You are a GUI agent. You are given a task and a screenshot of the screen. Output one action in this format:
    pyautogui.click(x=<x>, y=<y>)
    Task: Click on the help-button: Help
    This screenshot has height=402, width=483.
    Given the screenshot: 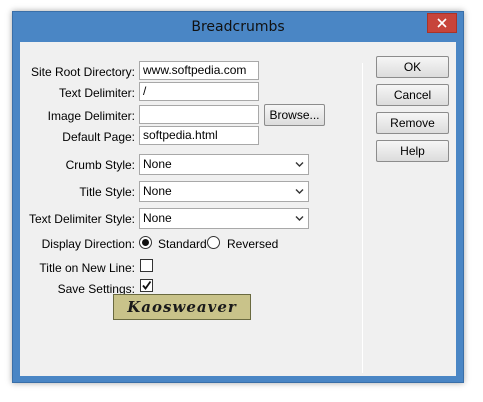 What is the action you would take?
    pyautogui.click(x=412, y=151)
    